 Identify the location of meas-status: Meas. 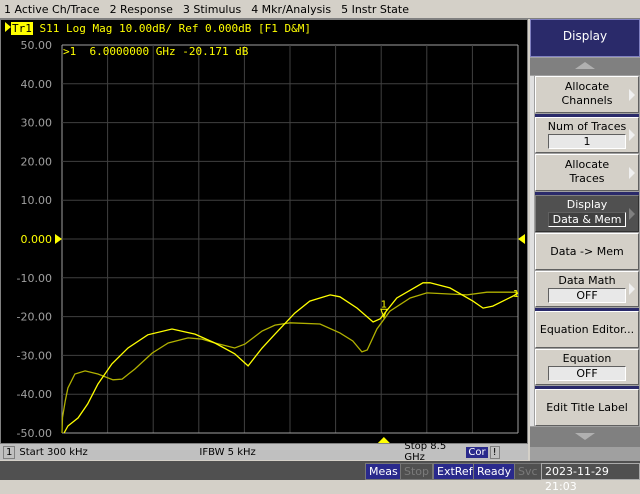
(383, 471).